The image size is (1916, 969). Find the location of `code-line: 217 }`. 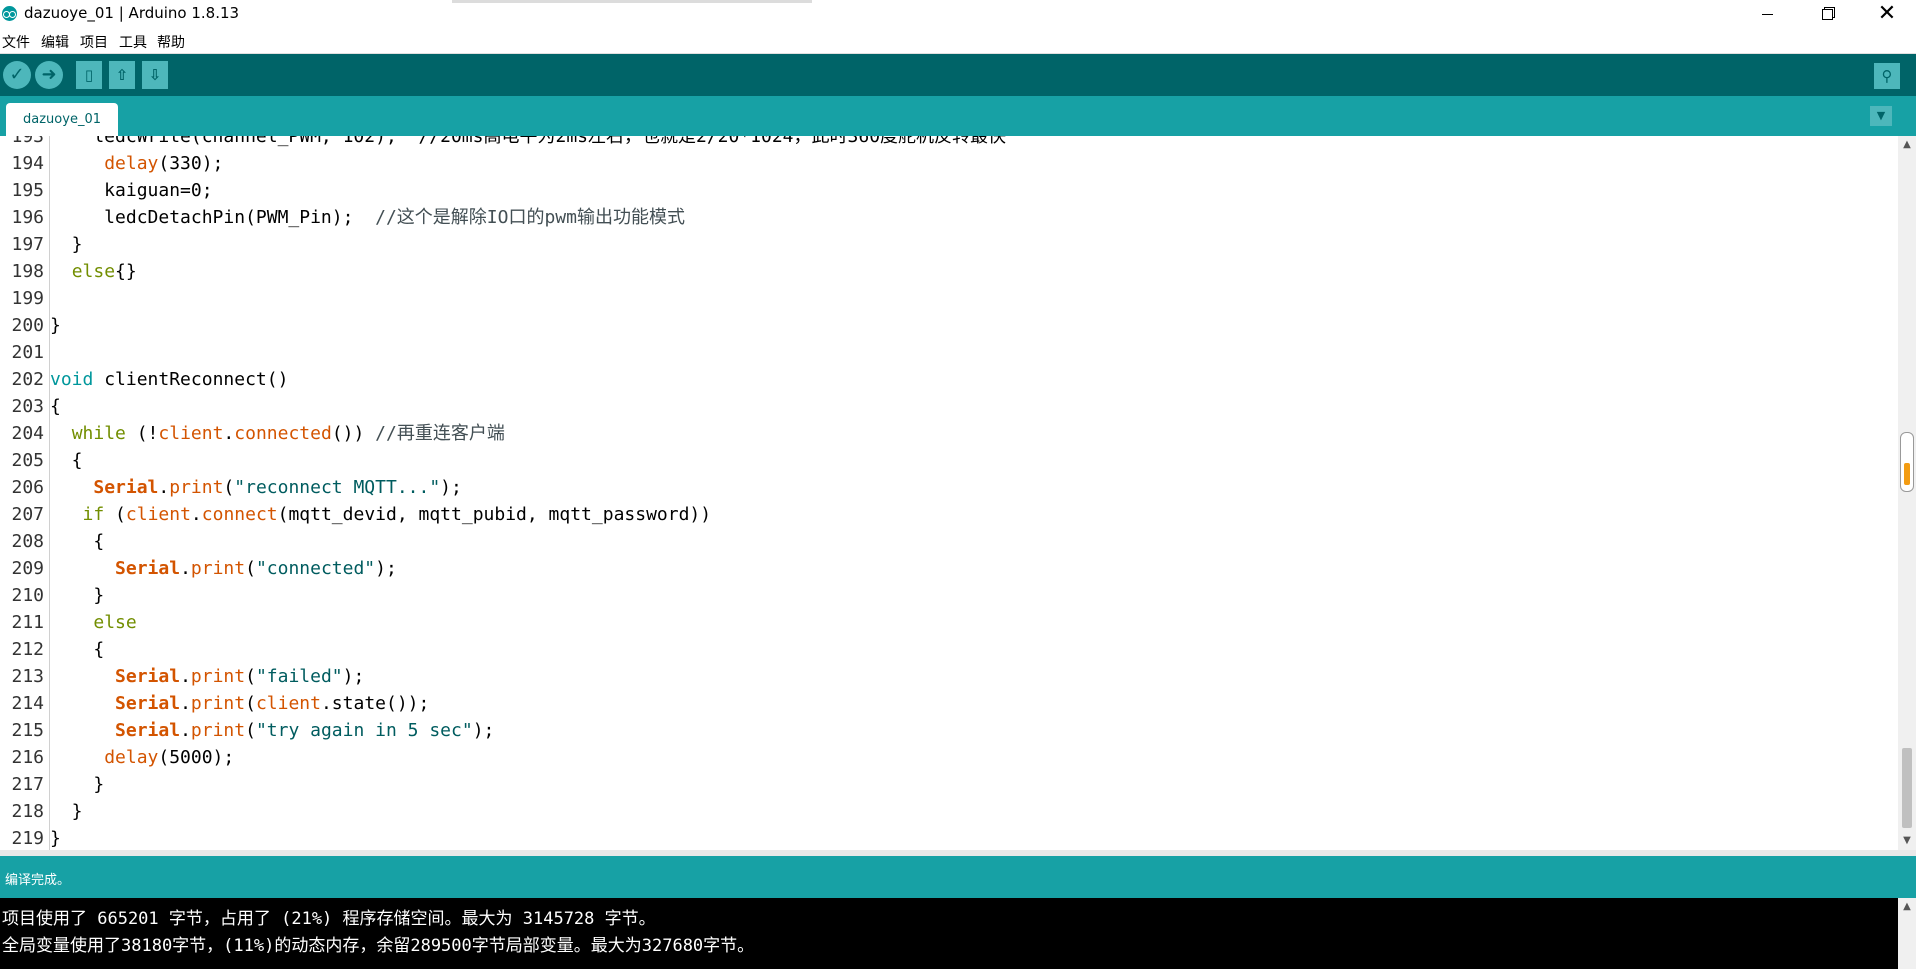

code-line: 217 } is located at coordinates (949, 784).